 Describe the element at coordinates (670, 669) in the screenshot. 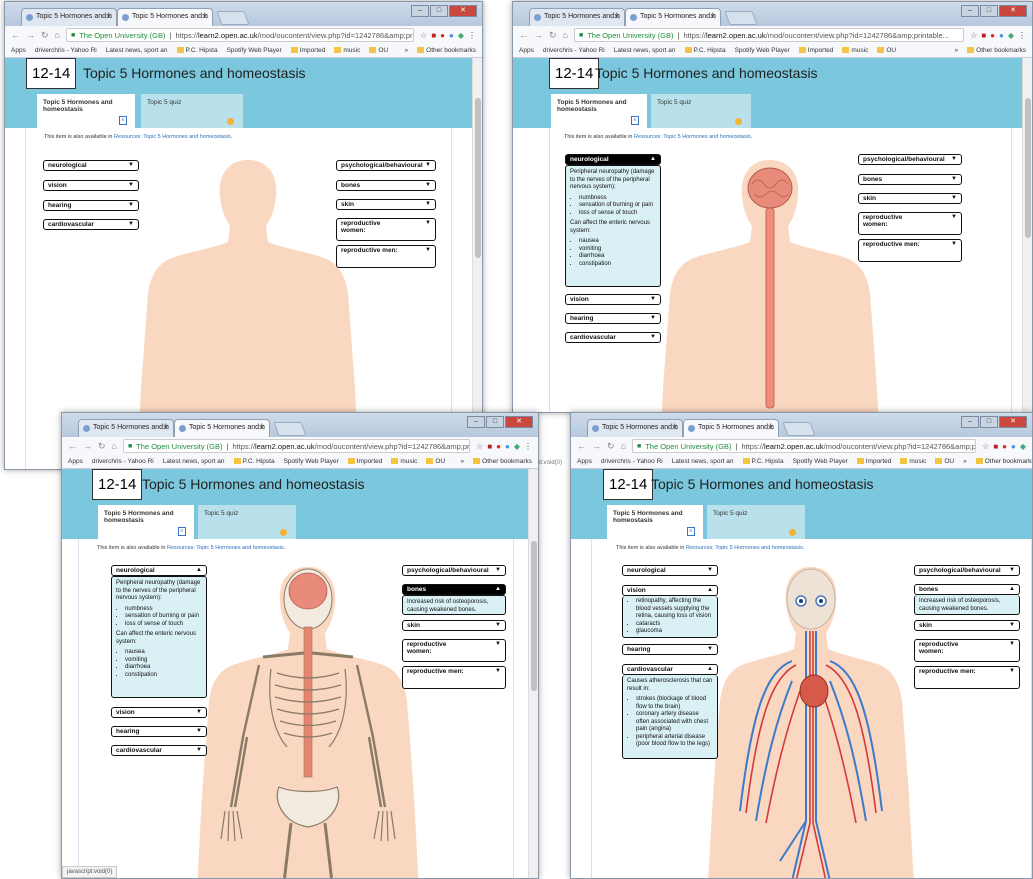

I see `cardiovascular-toggle: cardiovascular ▲` at that location.